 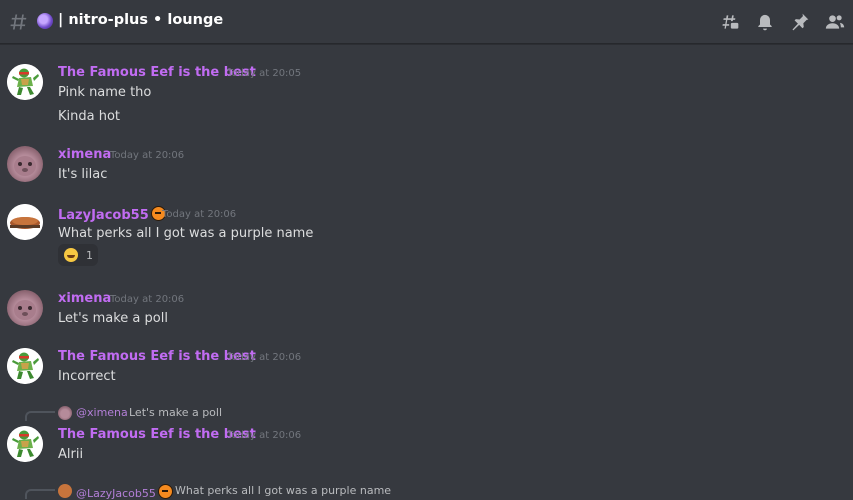 I want to click on reaction-count: 1, so click(x=89, y=255).